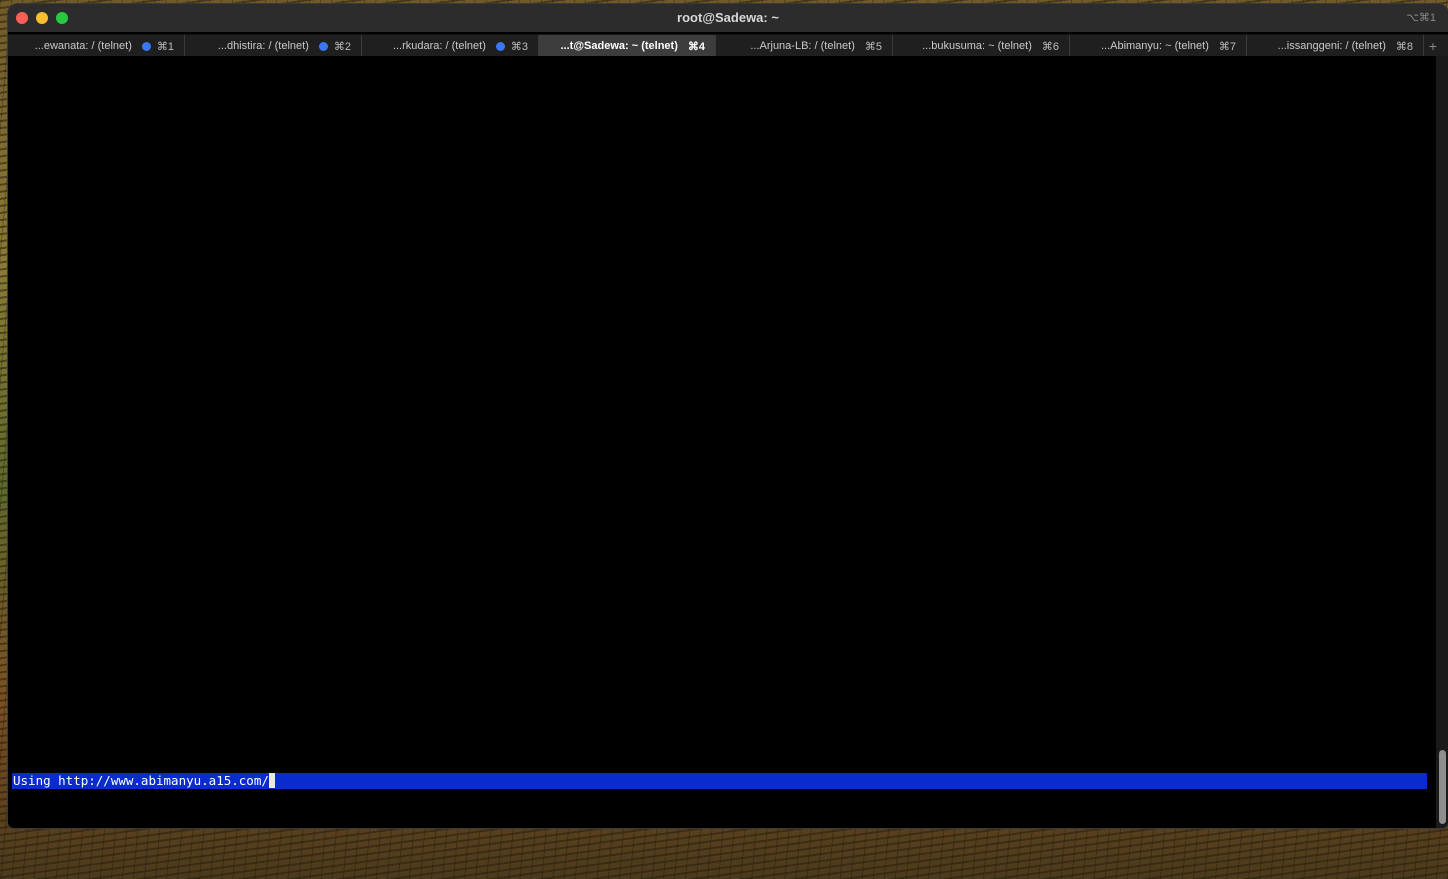  I want to click on tab-5: ...Arjuna-LB: / (telnet) ⌘5, so click(804, 46).